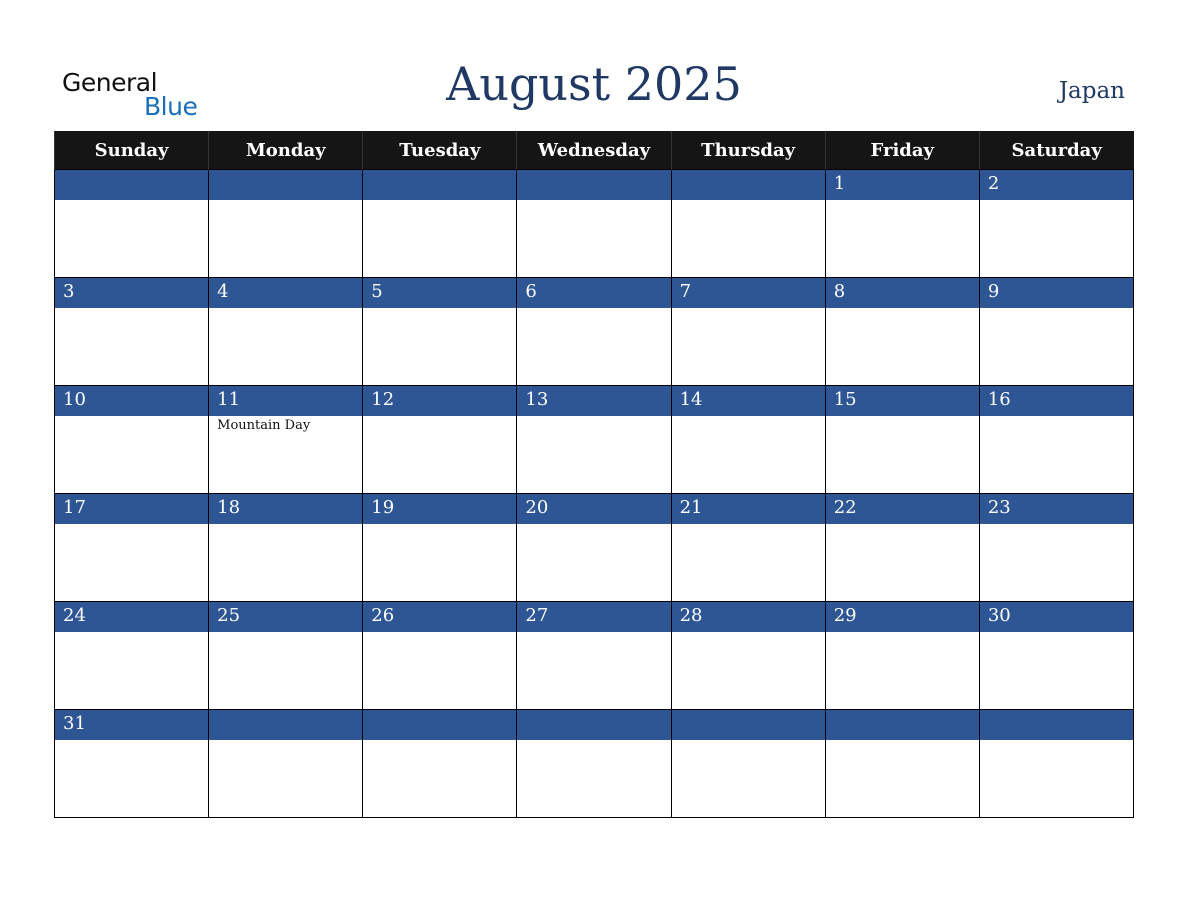 The image size is (1188, 918). Describe the element at coordinates (1056, 401) in the screenshot. I see `day-number: 16` at that location.